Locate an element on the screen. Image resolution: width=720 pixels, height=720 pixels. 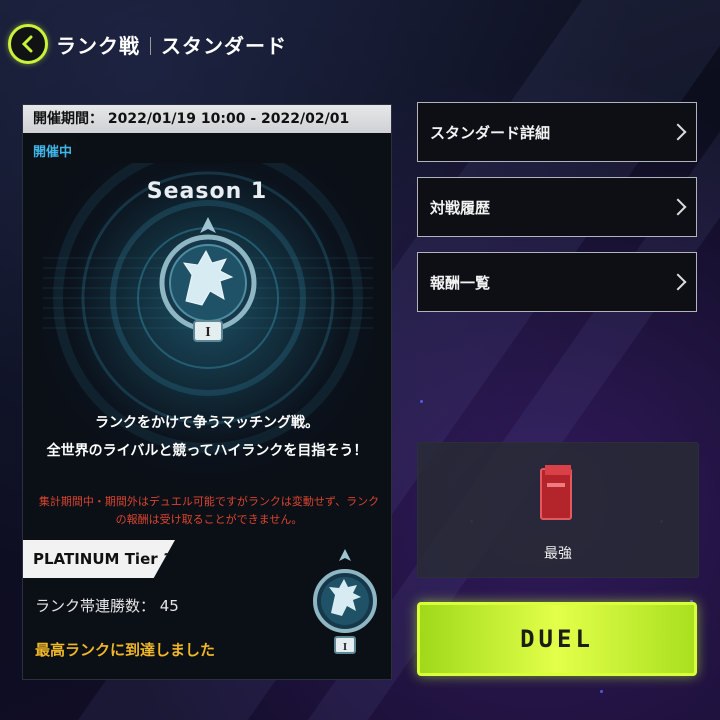
max-rank-message: 最高ランクに到達しました is located at coordinates (125, 650).